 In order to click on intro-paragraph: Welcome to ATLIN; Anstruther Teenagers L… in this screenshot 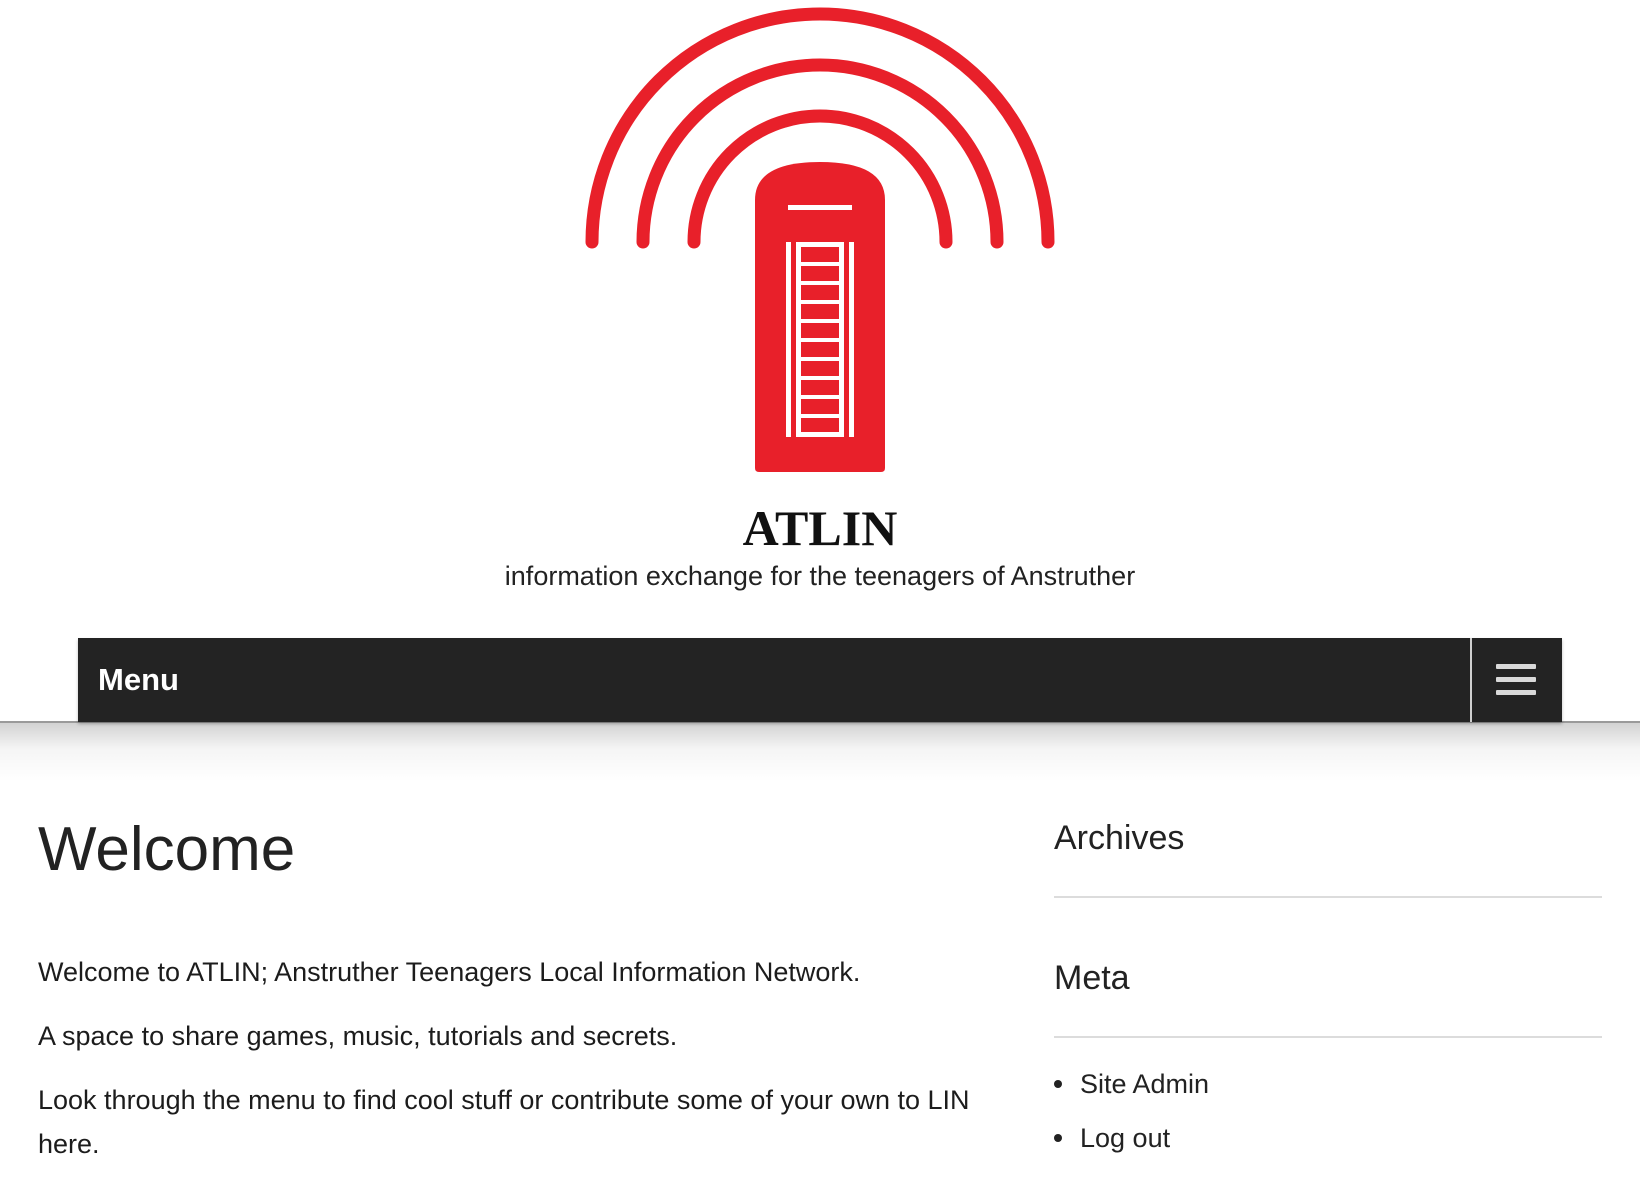, I will do `click(449, 972)`.